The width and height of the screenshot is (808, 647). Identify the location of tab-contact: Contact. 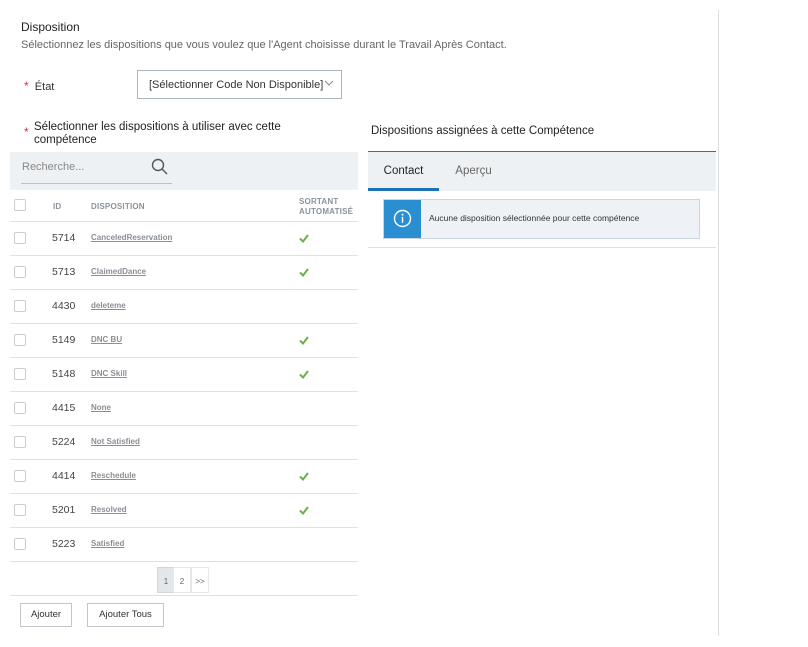
(403, 171).